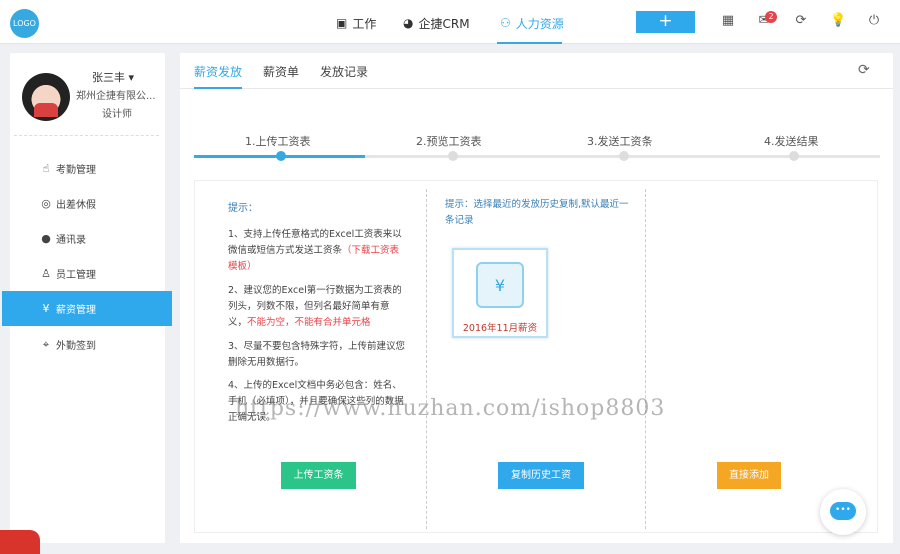 Image resolution: width=900 pixels, height=554 pixels. I want to click on nav-hr-label: 人力资源, so click(539, 23).